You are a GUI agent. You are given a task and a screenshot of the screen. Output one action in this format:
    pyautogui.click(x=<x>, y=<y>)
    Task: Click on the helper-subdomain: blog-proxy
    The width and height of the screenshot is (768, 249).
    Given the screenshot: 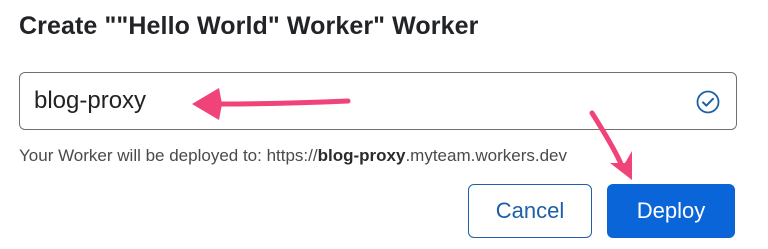 What is the action you would take?
    pyautogui.click(x=361, y=155)
    